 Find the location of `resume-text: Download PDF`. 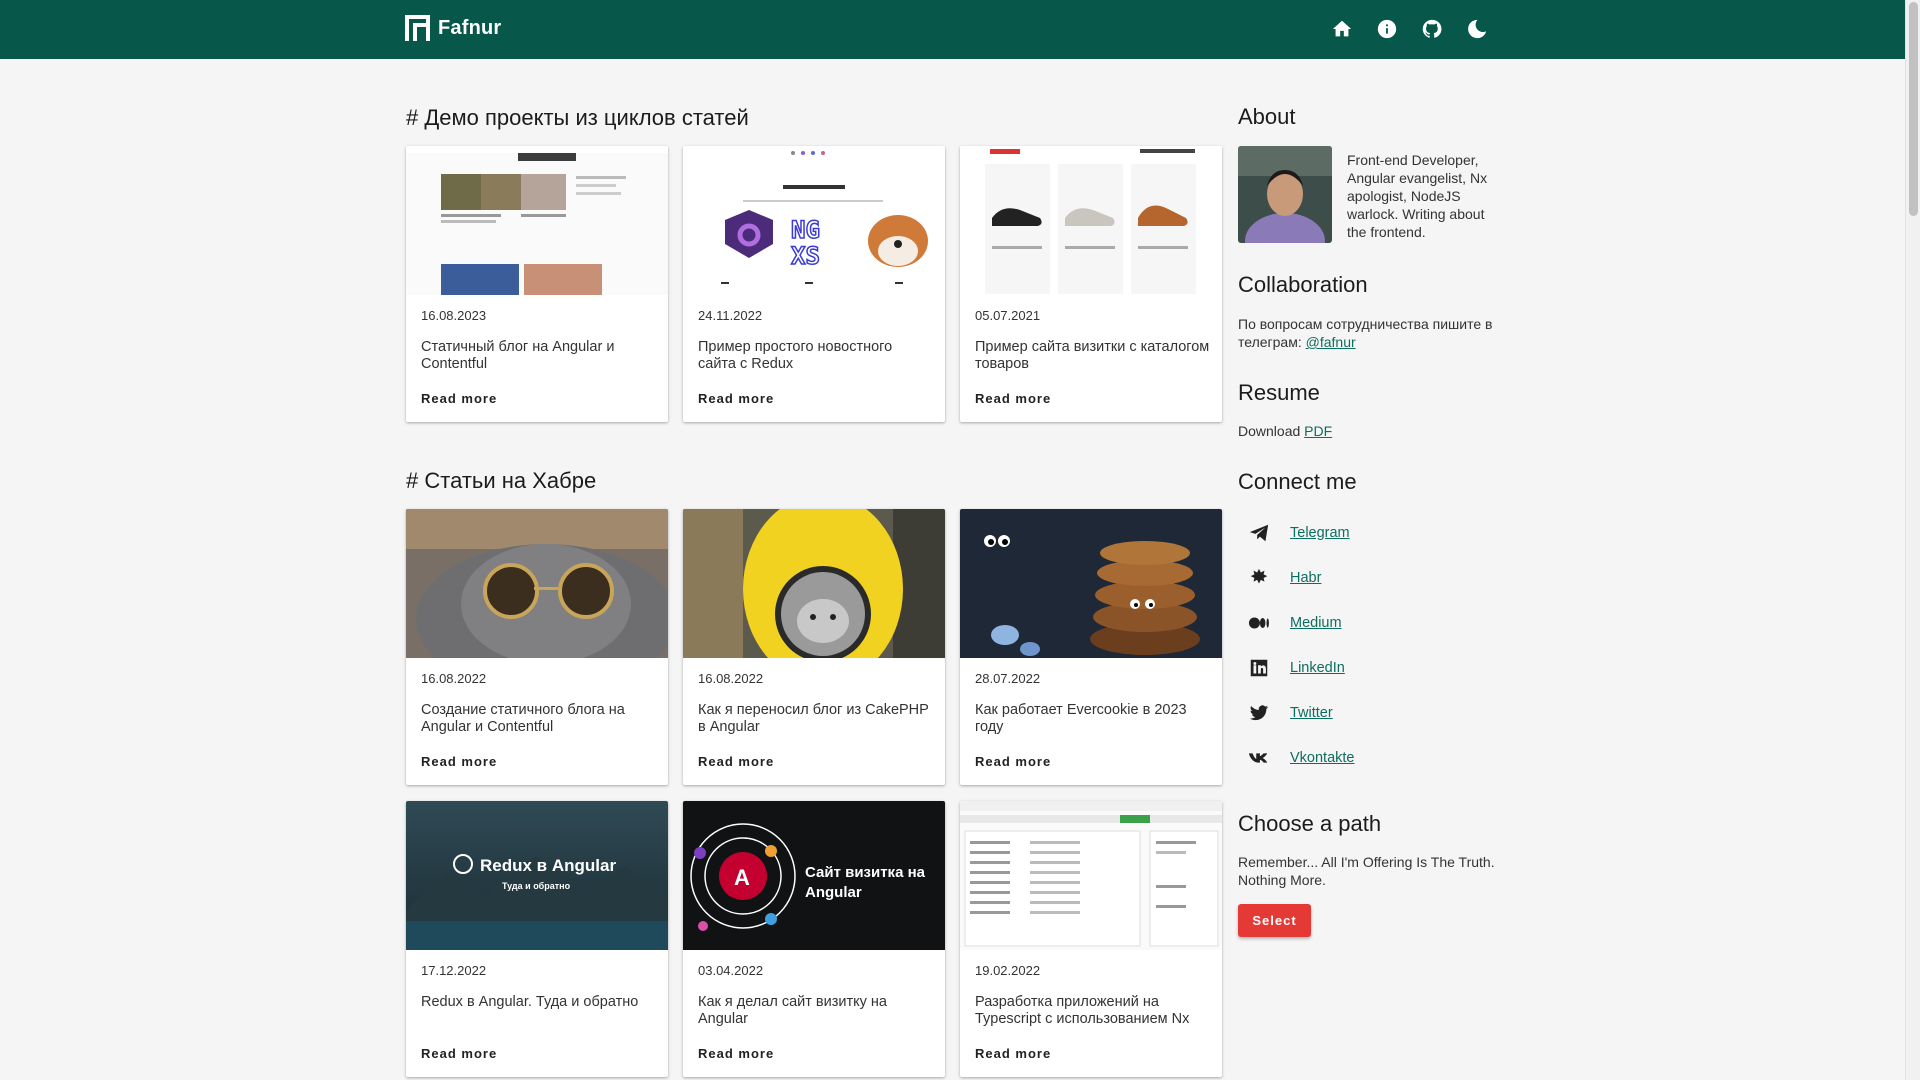

resume-text: Download PDF is located at coordinates (1373, 431).